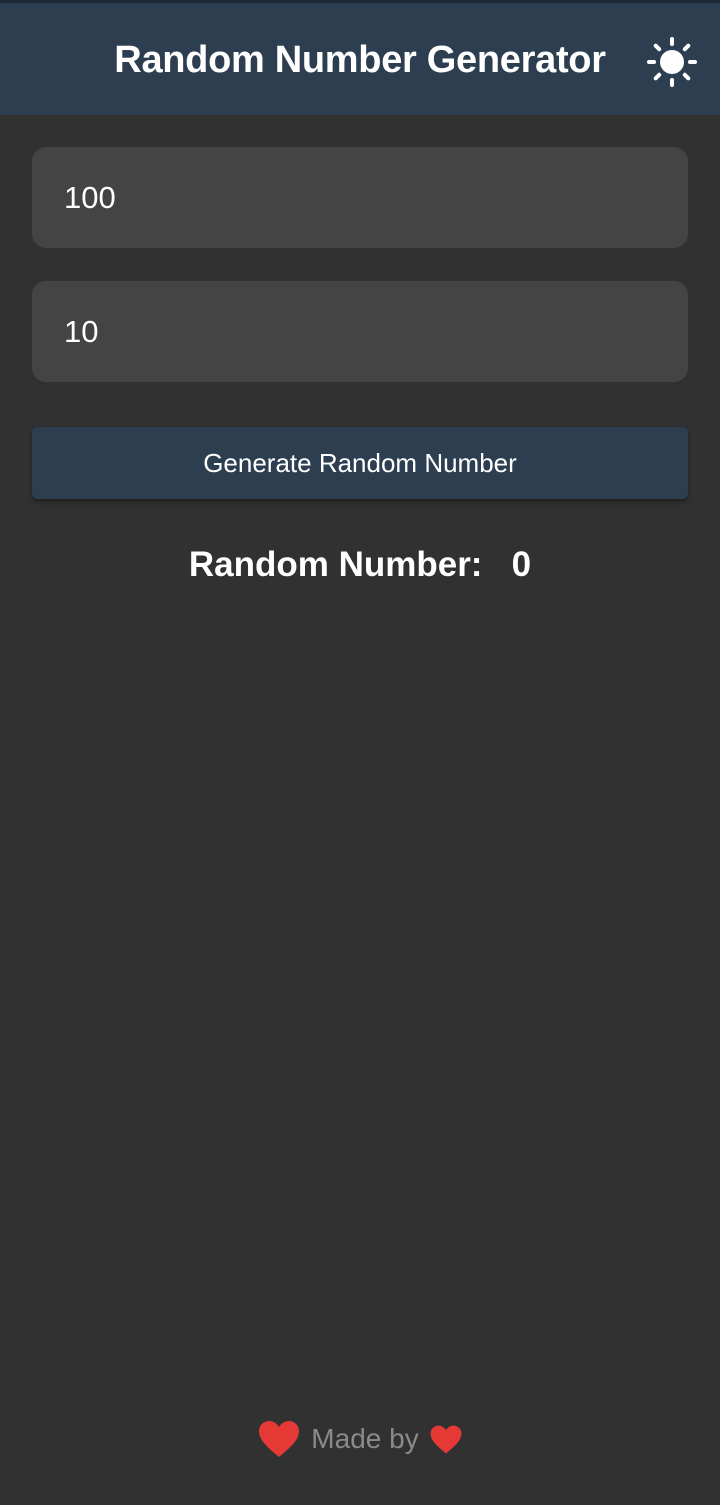 The width and height of the screenshot is (720, 1505). I want to click on min-value-input, so click(360, 331).